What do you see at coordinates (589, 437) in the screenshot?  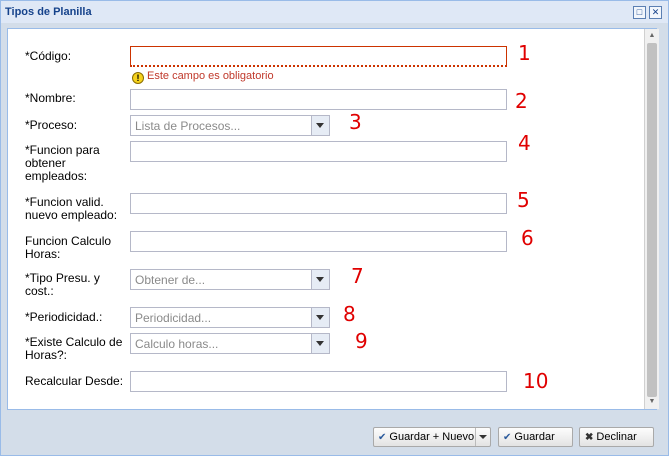 I see `close-icon: ✖` at bounding box center [589, 437].